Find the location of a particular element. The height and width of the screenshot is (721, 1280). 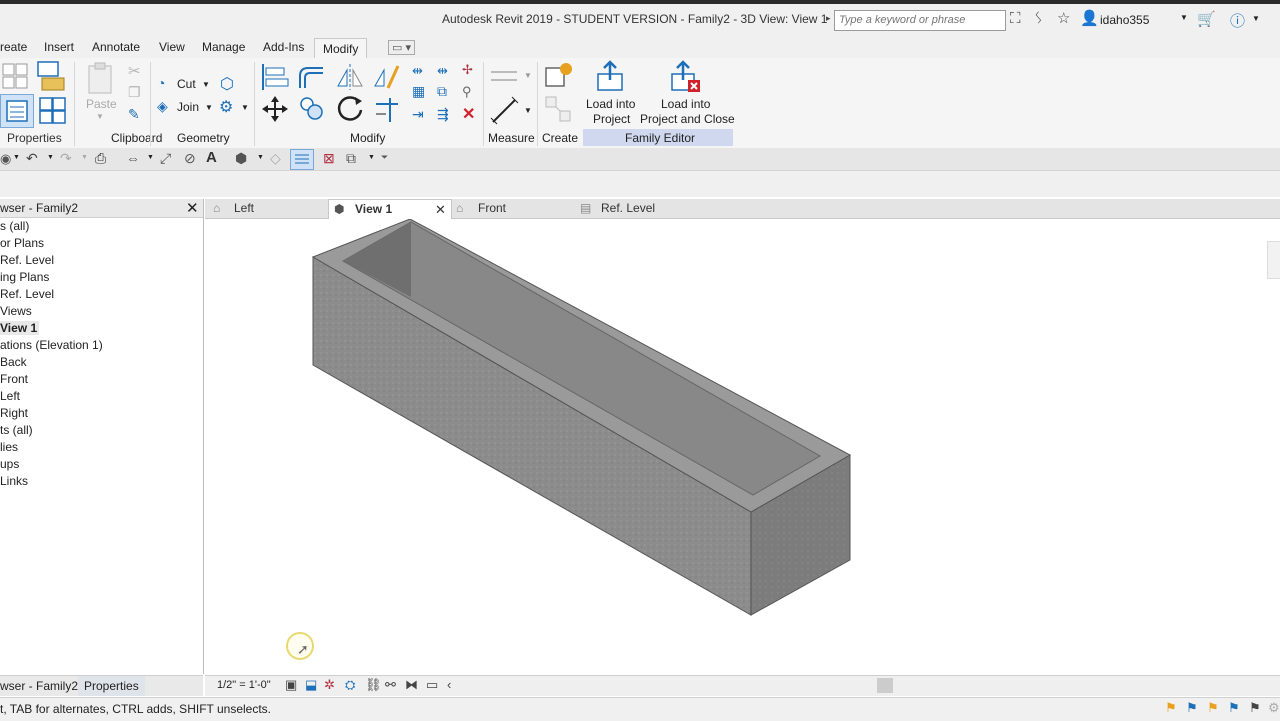

tree-item: ing Plans is located at coordinates (24, 277).